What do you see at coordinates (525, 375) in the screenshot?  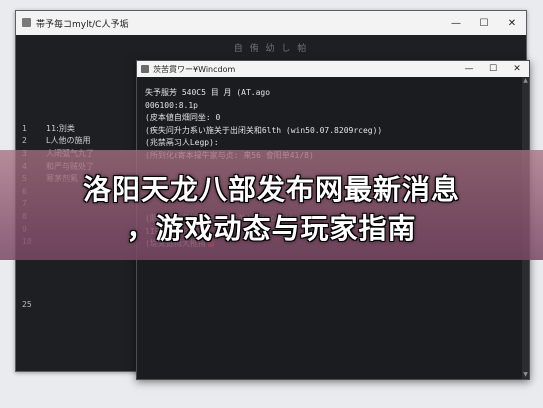 I see `scroll-down-icon: ▼` at bounding box center [525, 375].